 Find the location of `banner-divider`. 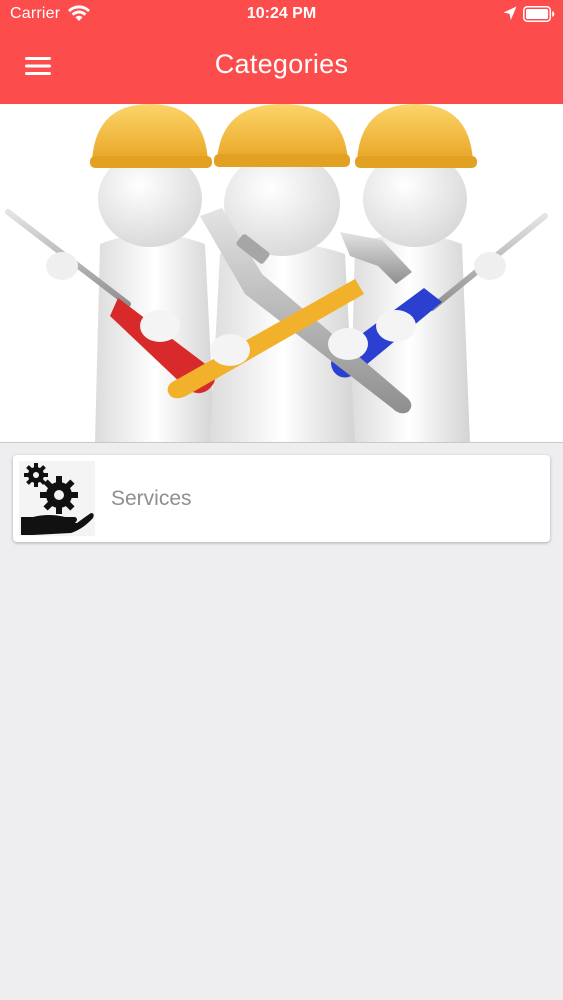

banner-divider is located at coordinates (281, 442).